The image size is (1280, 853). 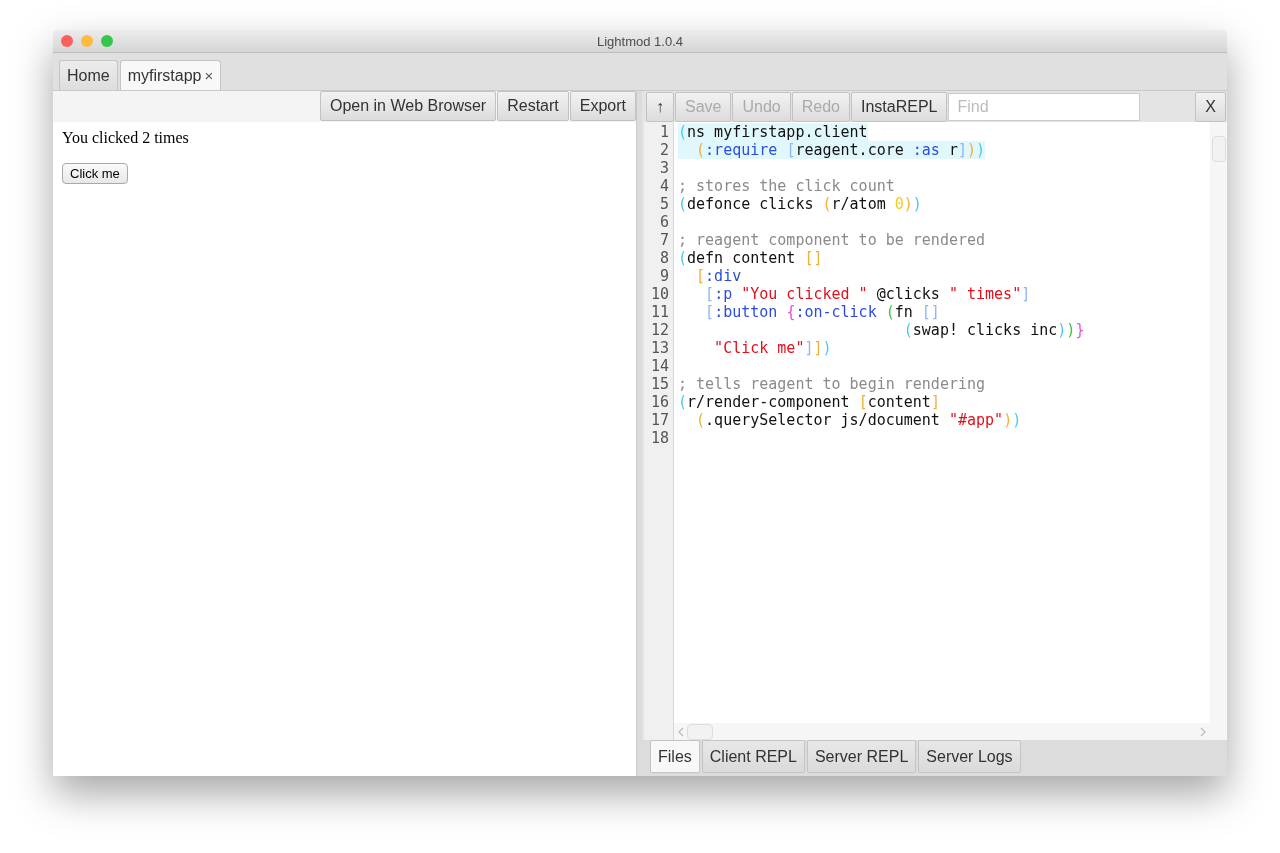 What do you see at coordinates (664, 150) in the screenshot?
I see `line-number: 2` at bounding box center [664, 150].